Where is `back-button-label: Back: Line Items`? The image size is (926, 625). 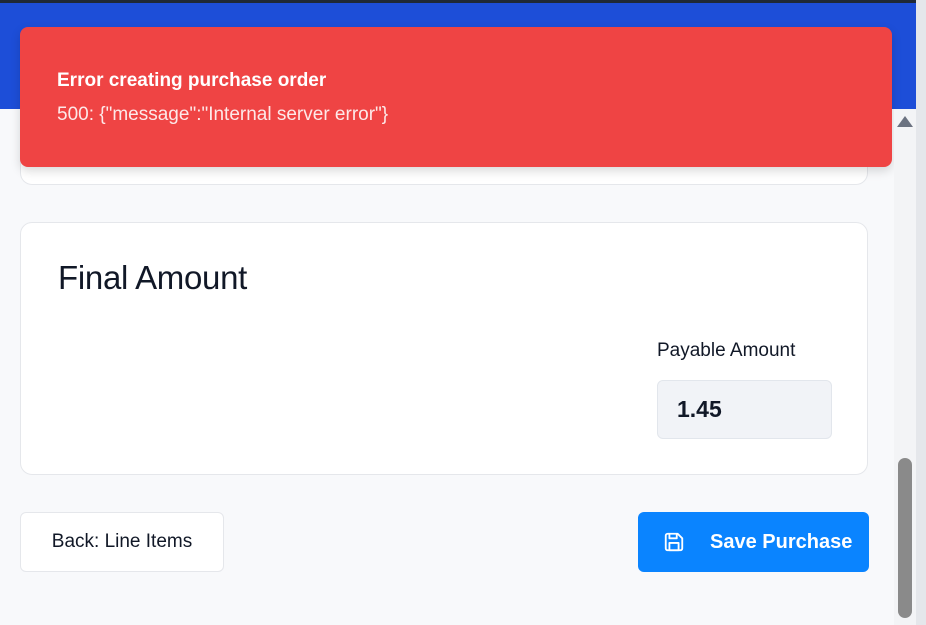
back-button-label: Back: Line Items is located at coordinates (122, 541).